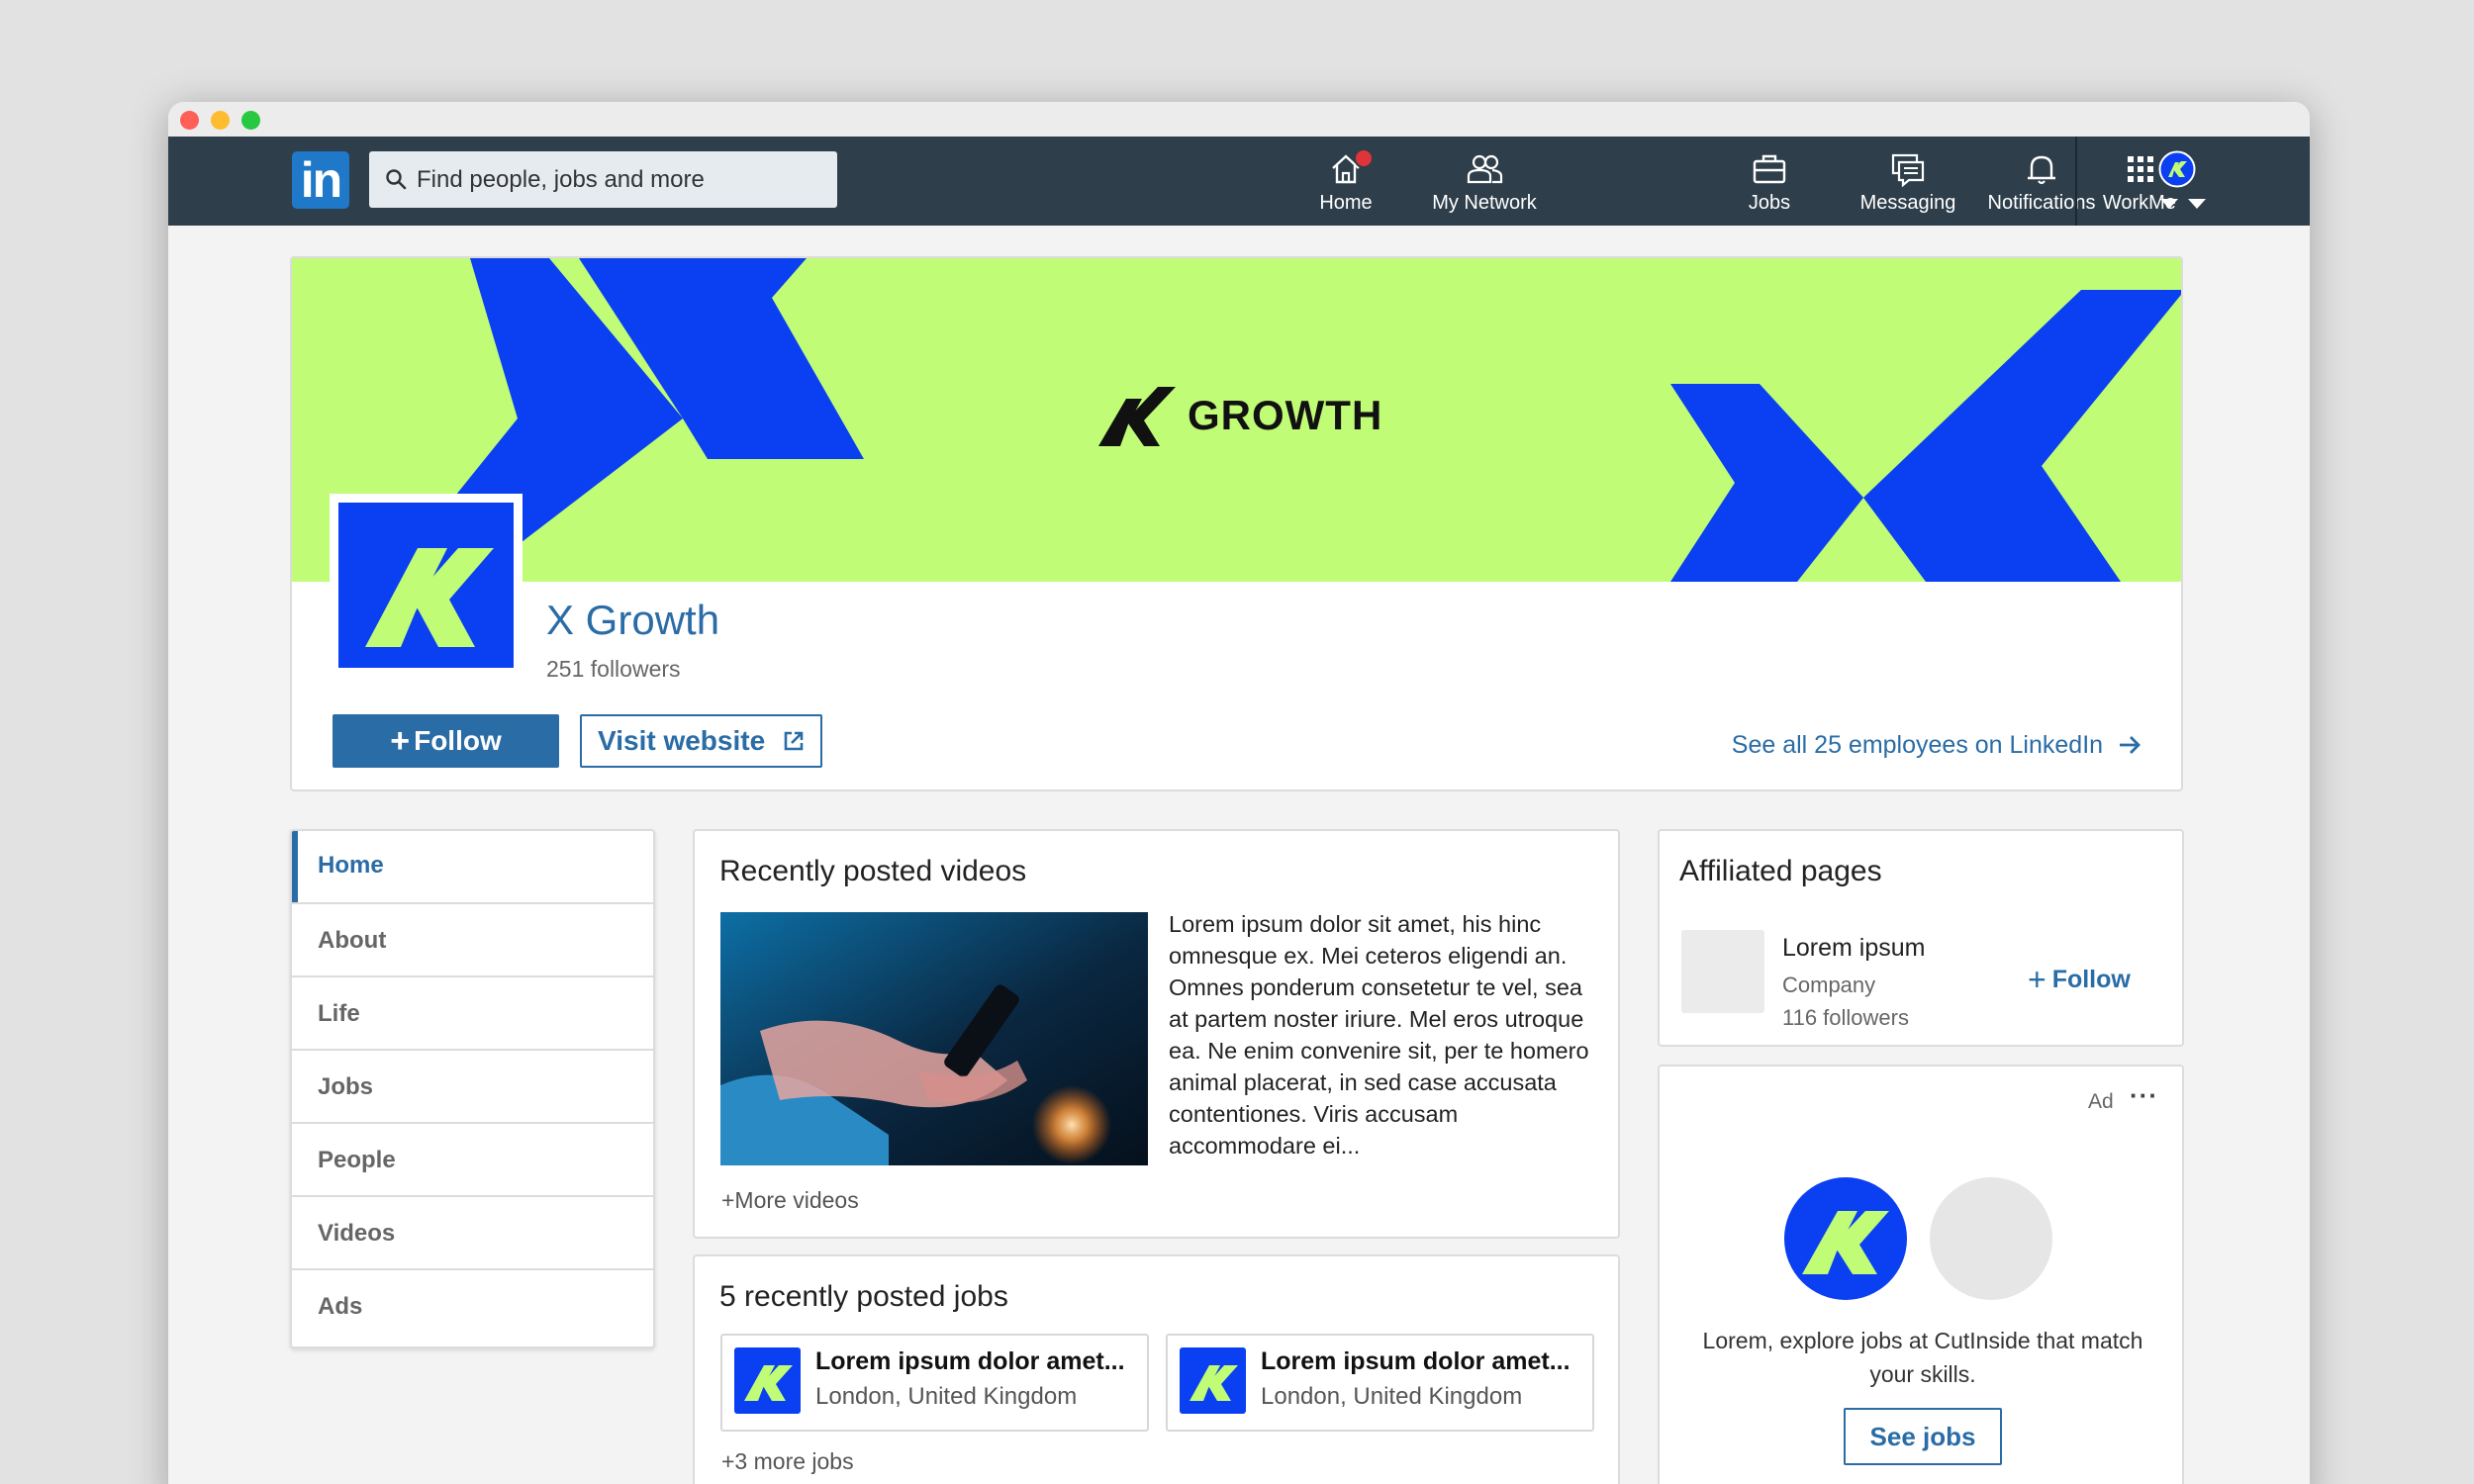  I want to click on nav-jobs: Jobs, so click(1770, 182).